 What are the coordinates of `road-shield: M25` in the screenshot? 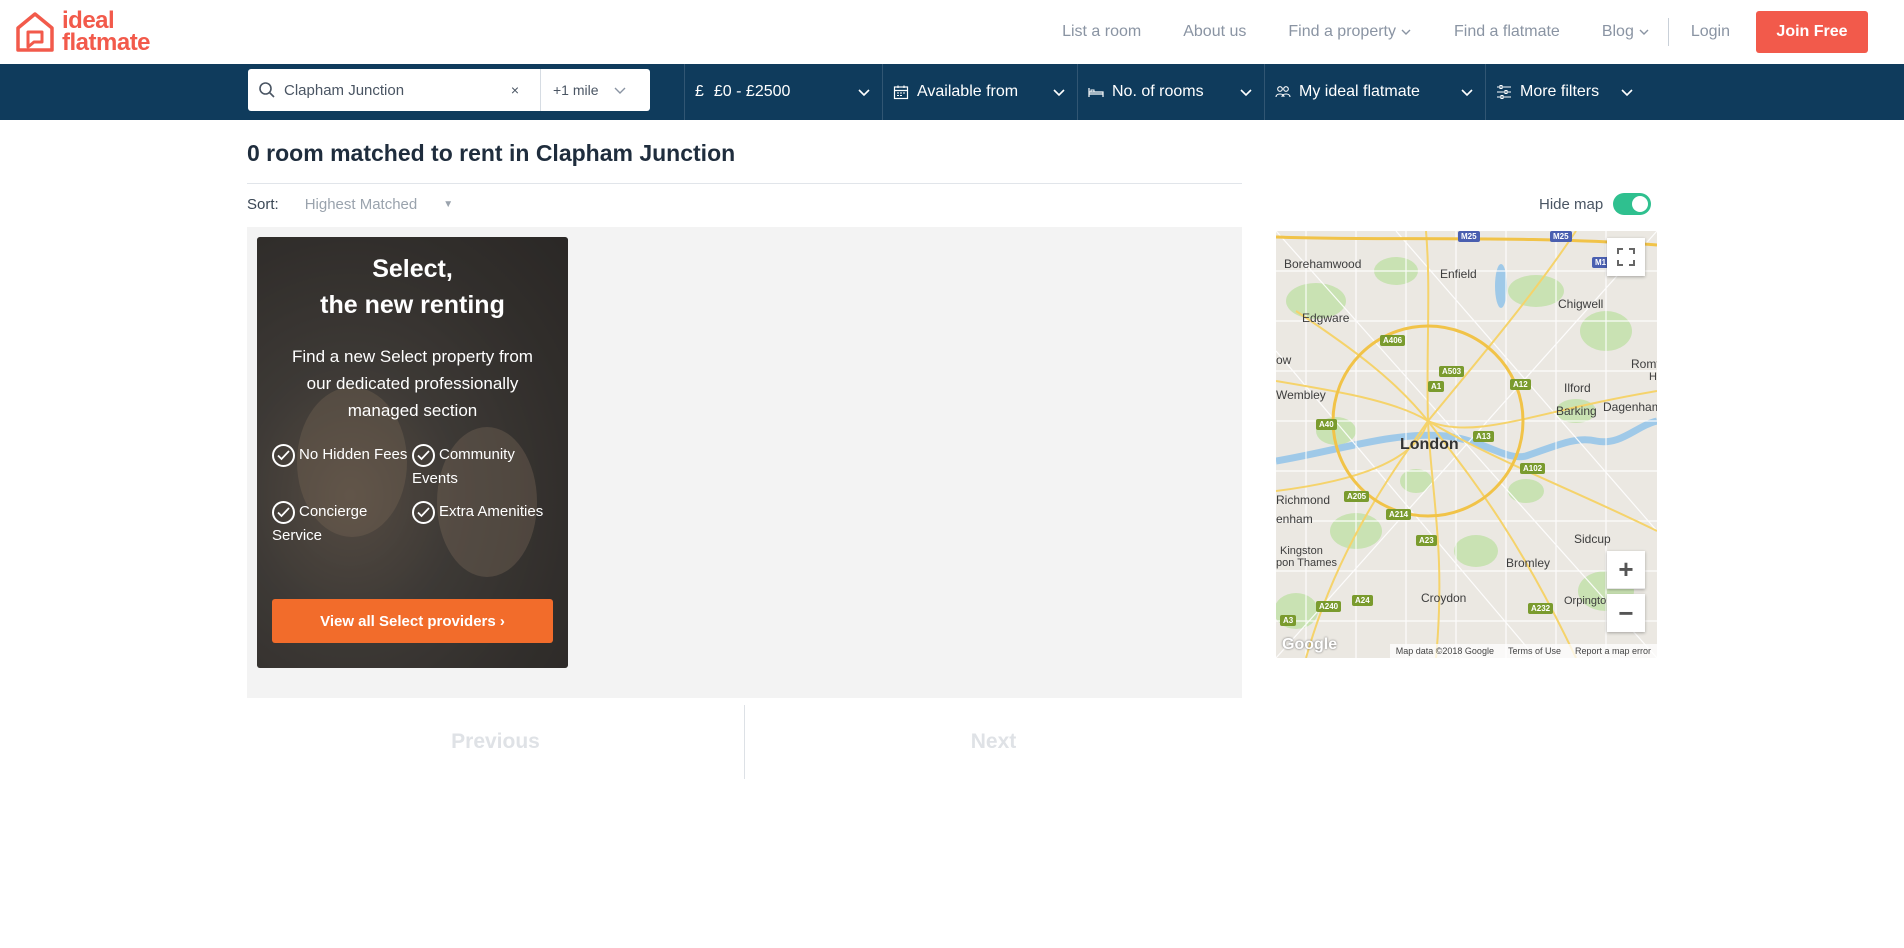 It's located at (1561, 236).